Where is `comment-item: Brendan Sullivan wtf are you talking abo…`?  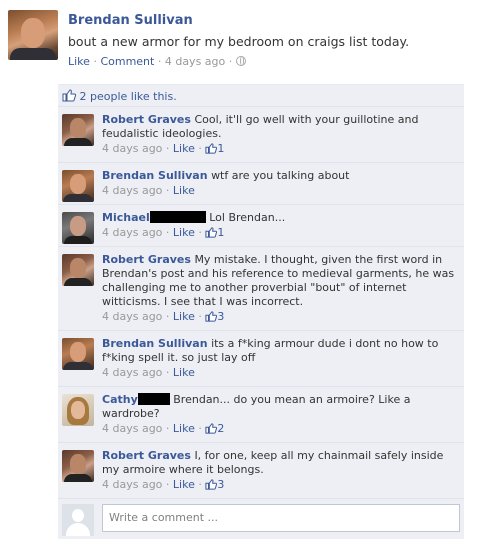
comment-item: Brendan Sullivan wtf are you talking abo… is located at coordinates (261, 184).